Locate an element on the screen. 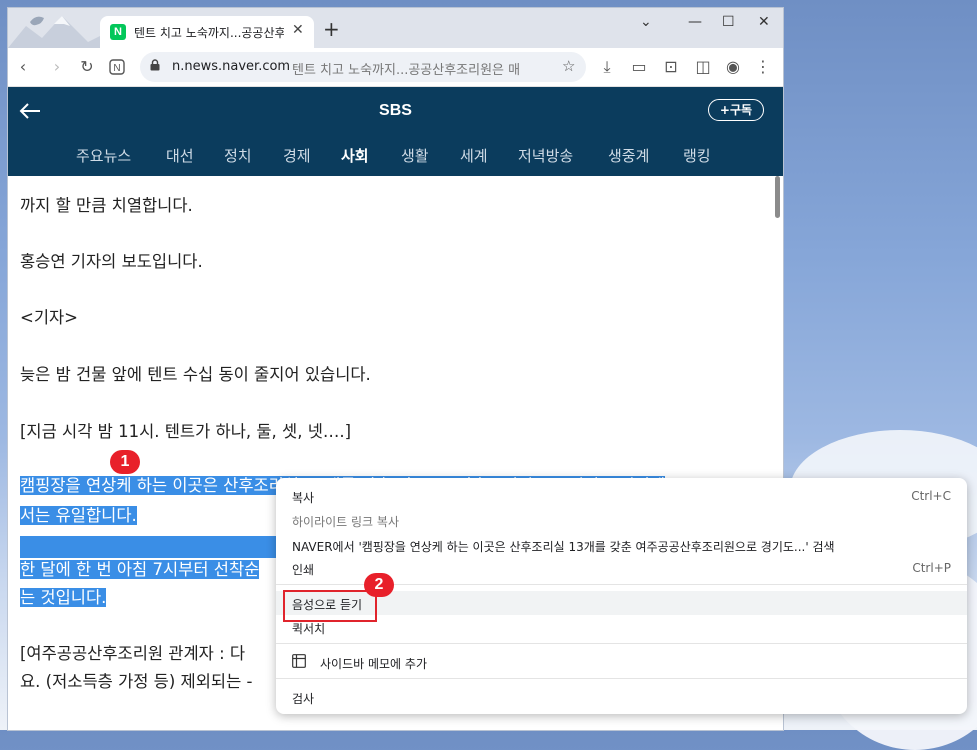  selected-line: 는 것입니다. is located at coordinates (63, 598).